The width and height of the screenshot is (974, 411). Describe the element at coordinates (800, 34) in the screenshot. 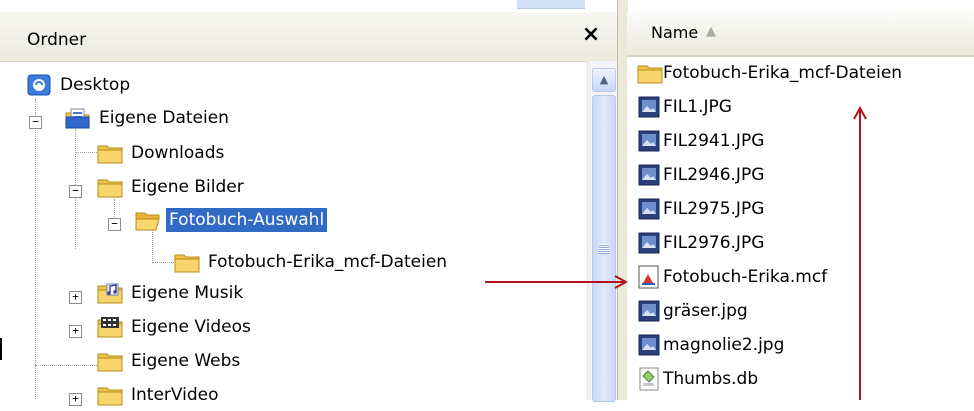

I see `column-header-name: Name ▲` at that location.